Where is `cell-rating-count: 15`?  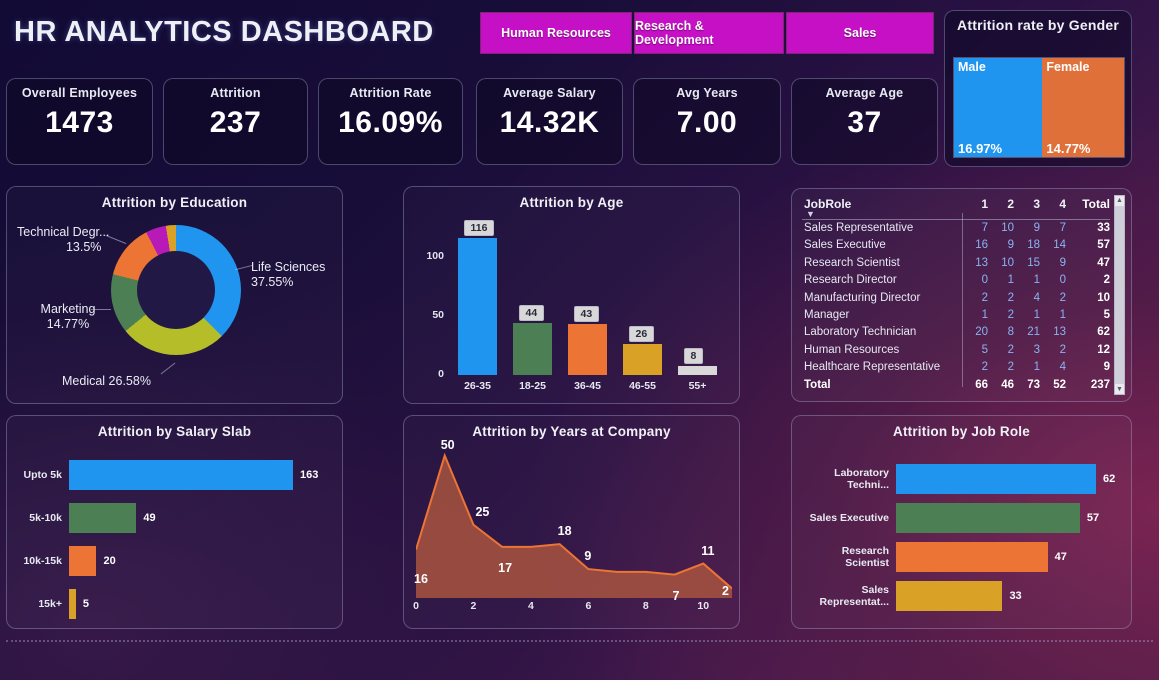 cell-rating-count: 15 is located at coordinates (1033, 262).